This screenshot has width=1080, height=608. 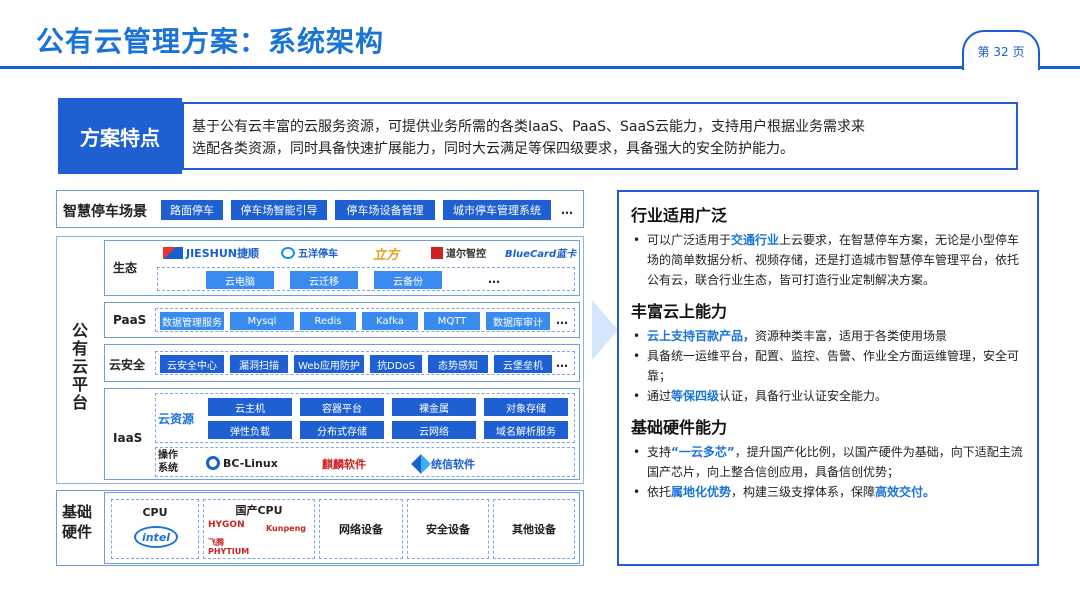 I want to click on hardware-label-line2: 硬件, so click(x=77, y=532).